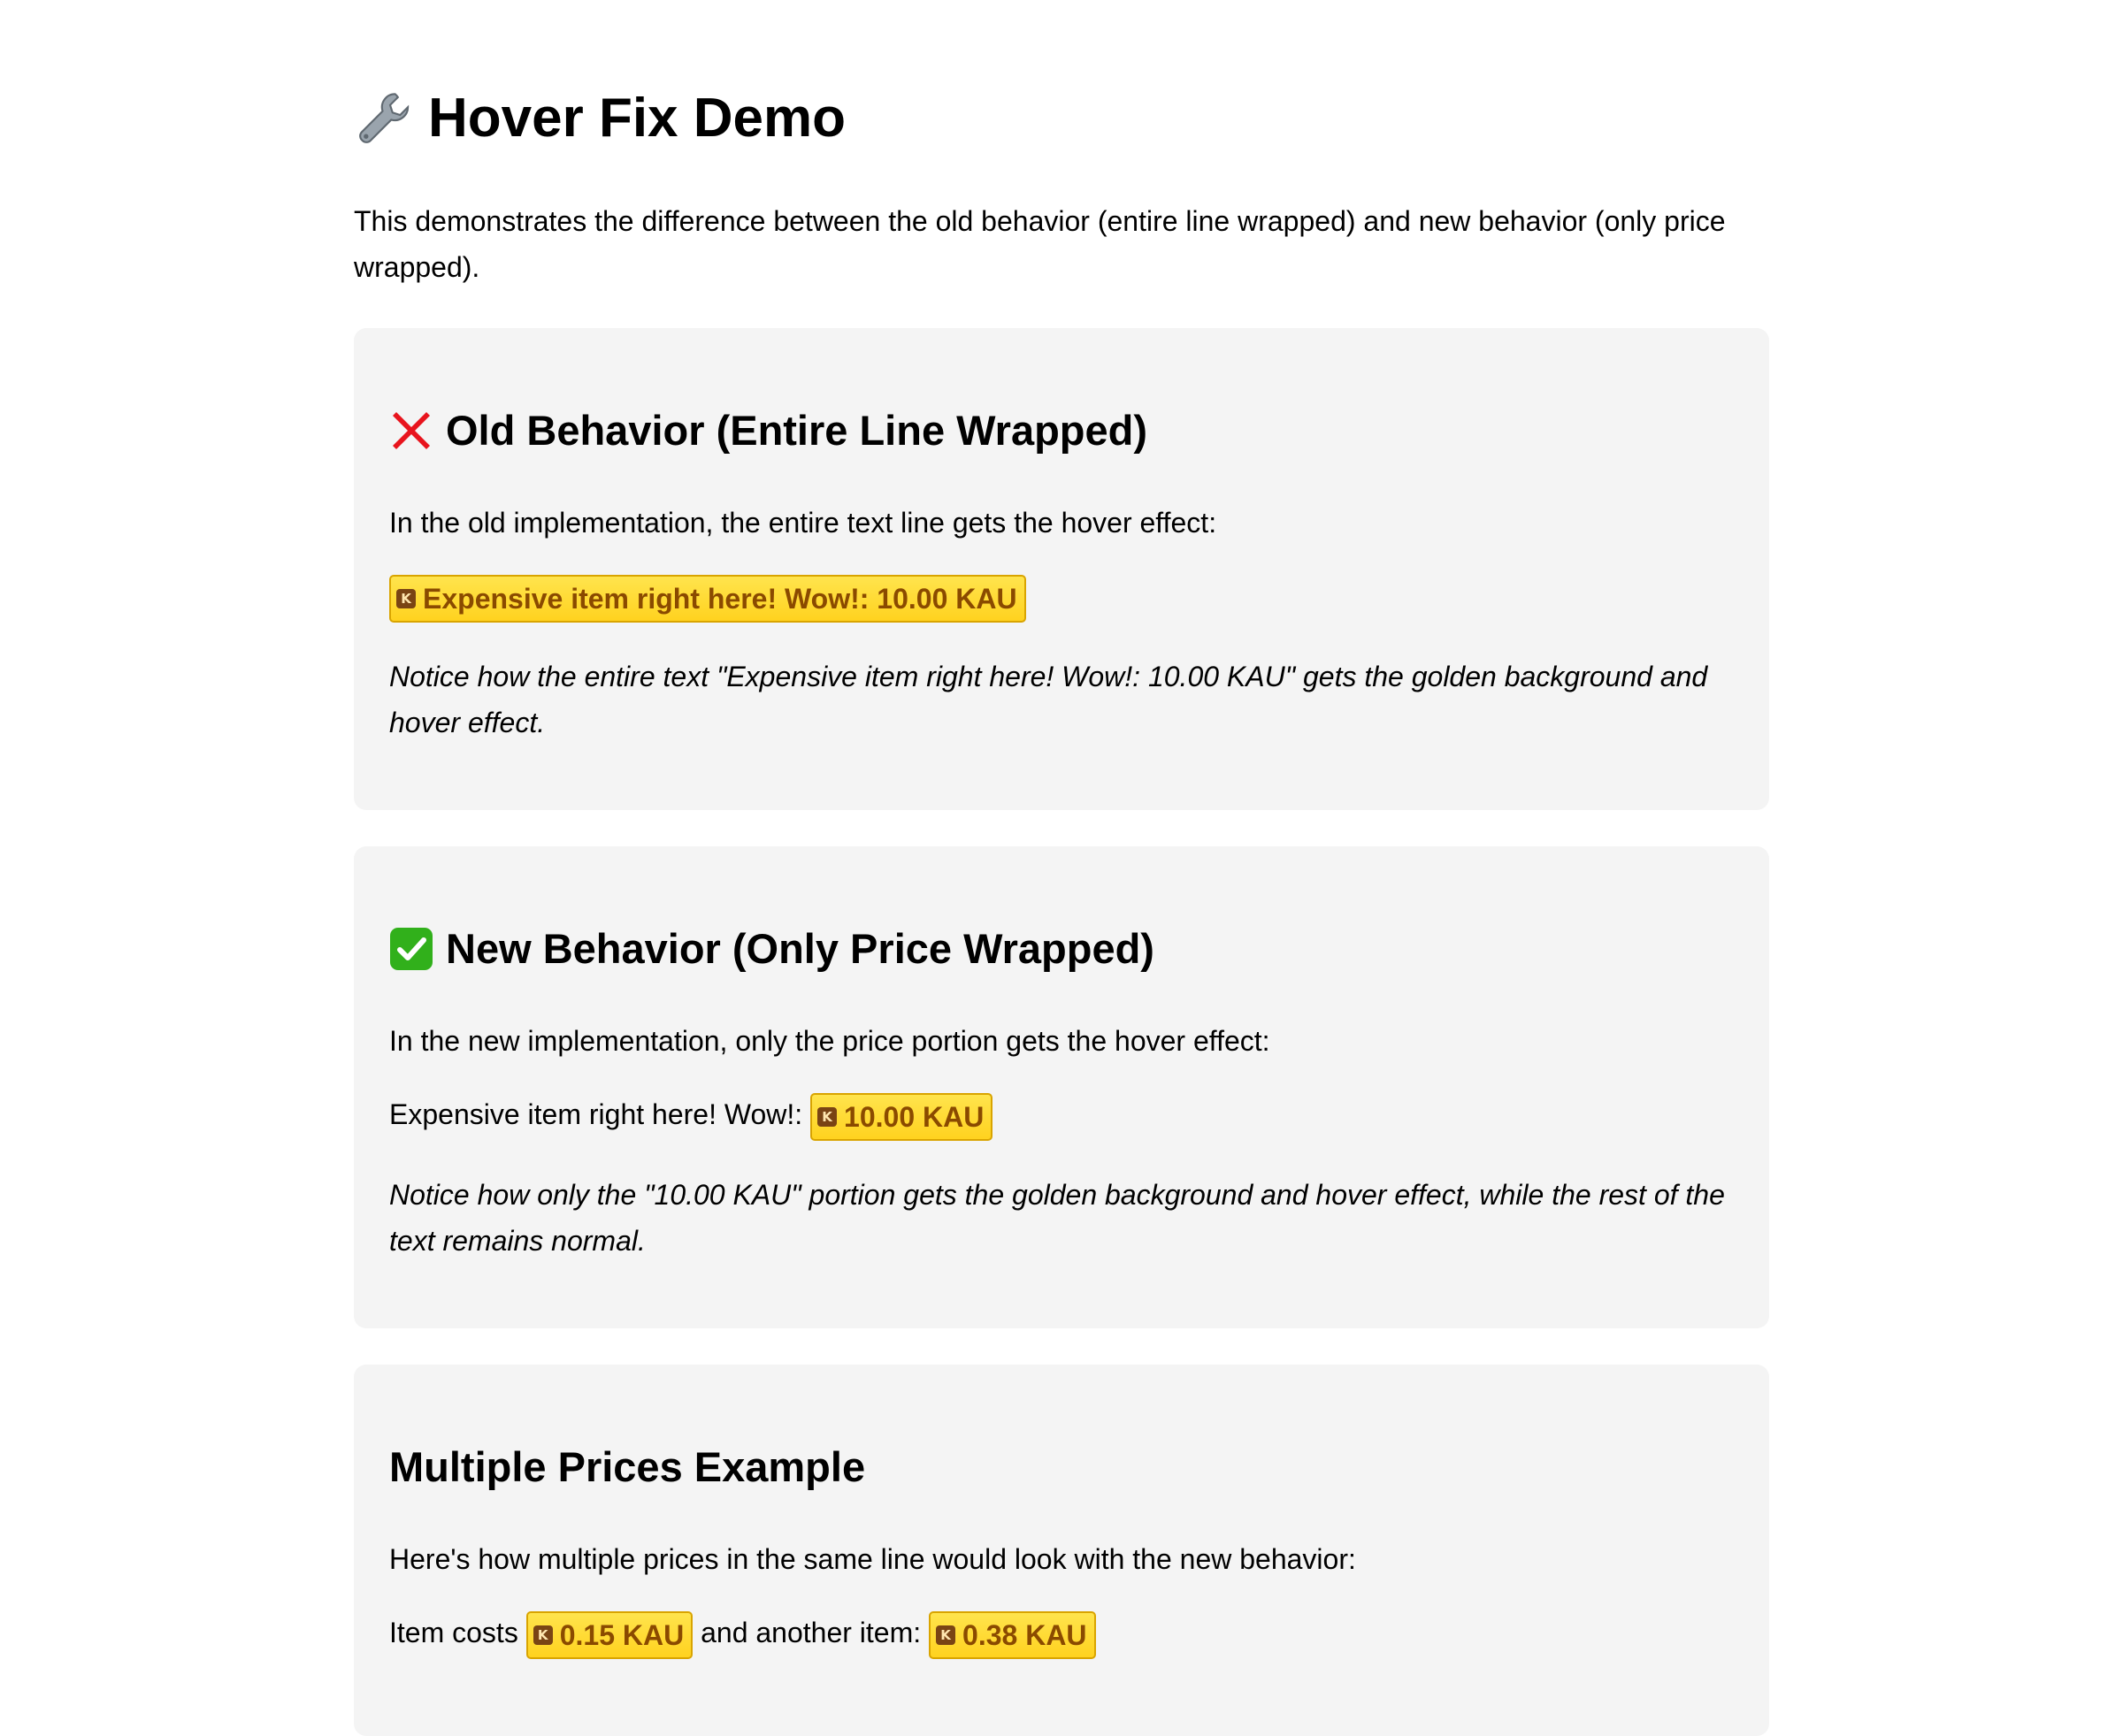 This screenshot has height=1736, width=2123. Describe the element at coordinates (1024, 1634) in the screenshot. I see `price-tag-text: 0.38 KAU` at that location.